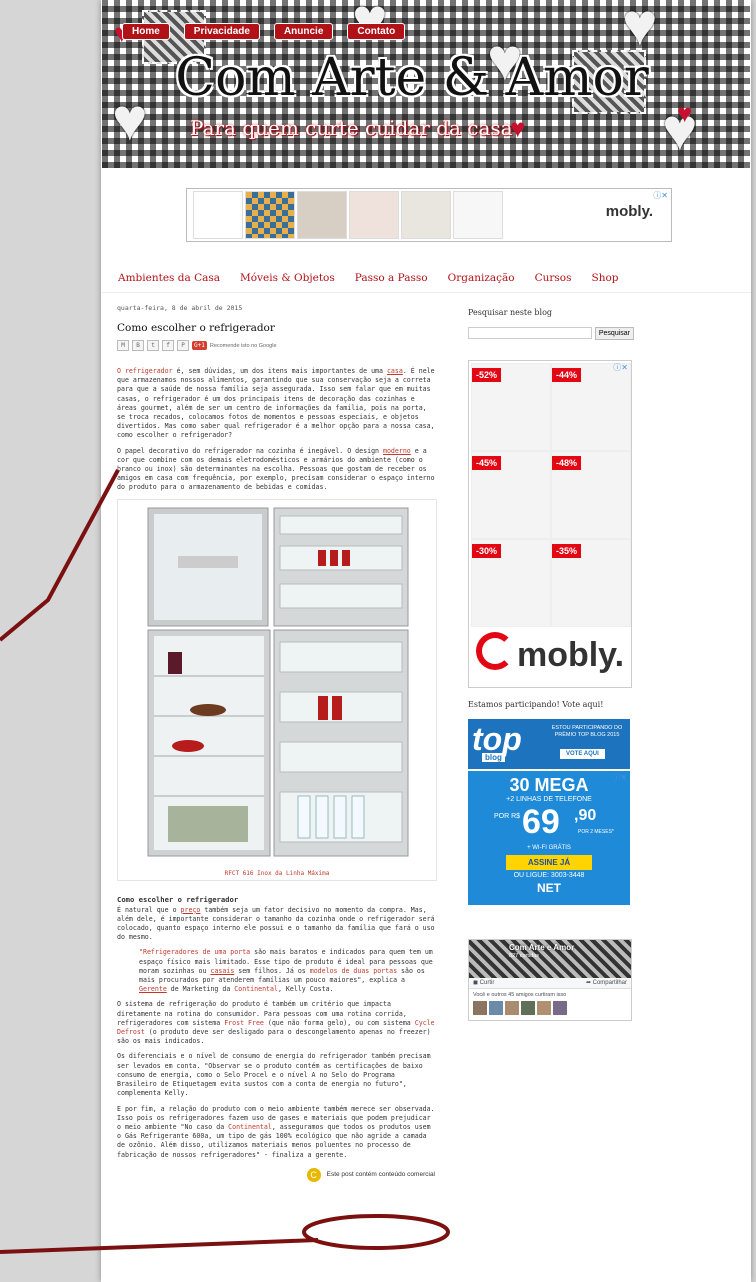 This screenshot has height=1282, width=756. Describe the element at coordinates (145, 371) in the screenshot. I see `link-refrigerador: O refrigerador` at that location.